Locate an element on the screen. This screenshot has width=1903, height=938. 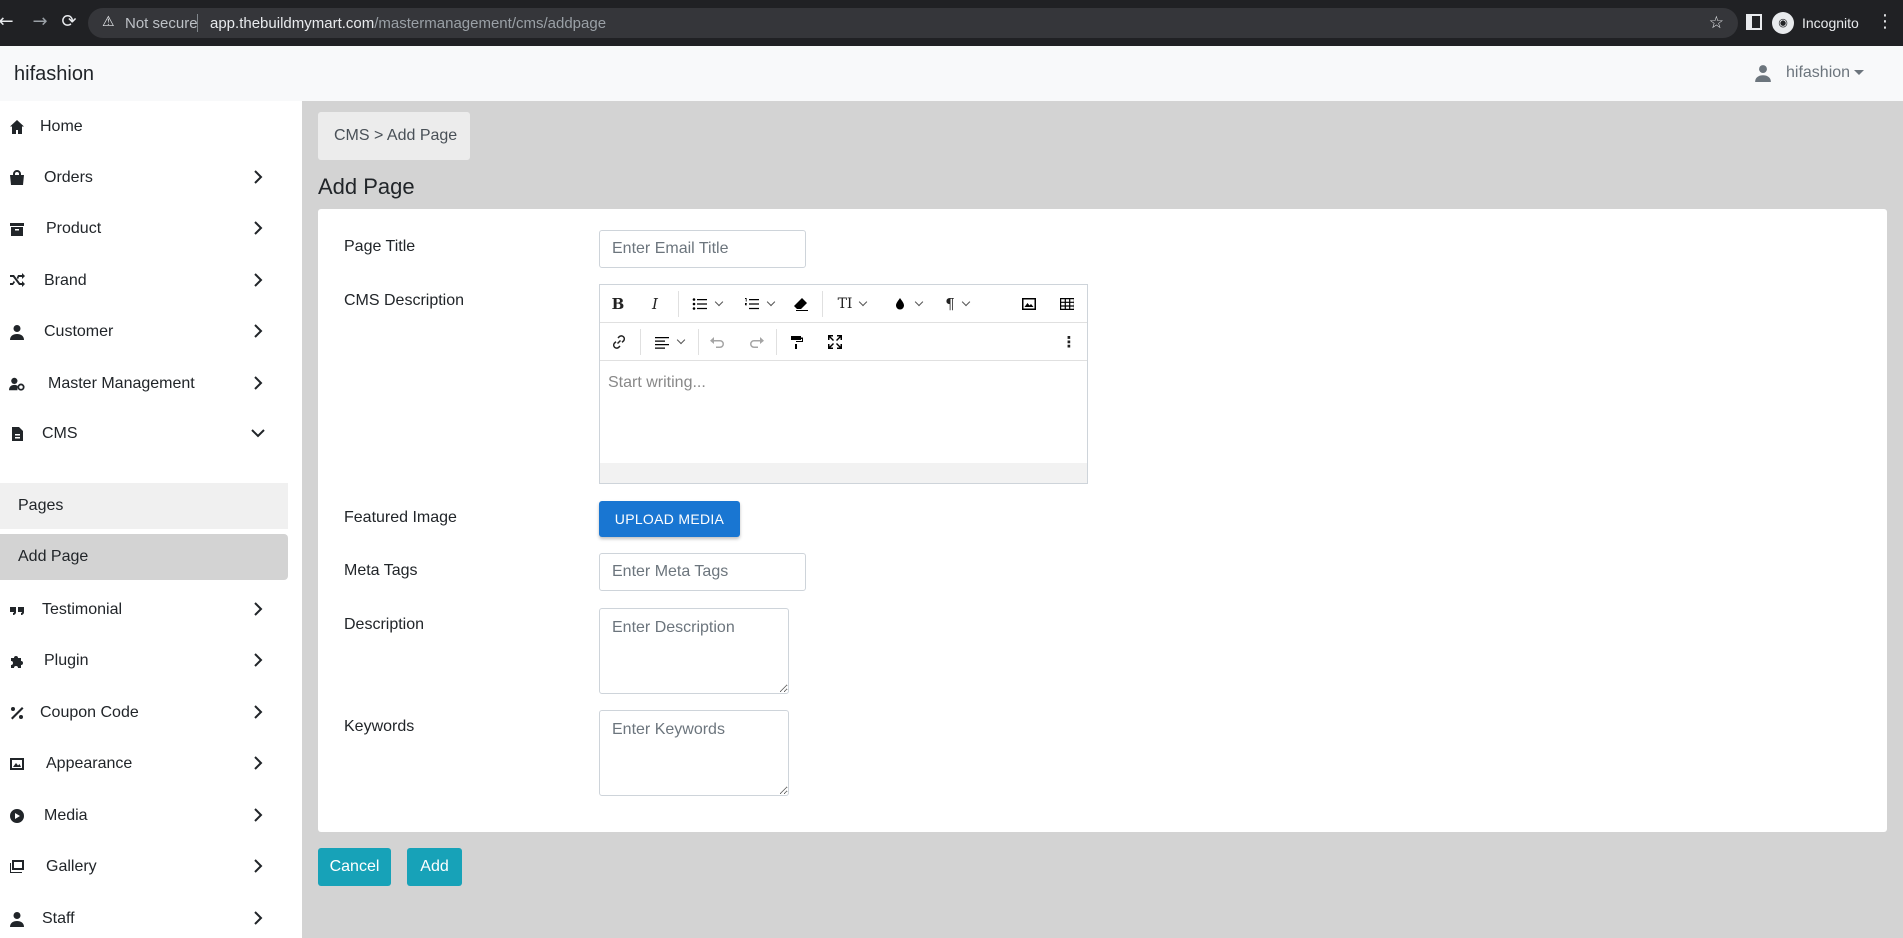
sidebar-item-label: Home is located at coordinates (61, 126).